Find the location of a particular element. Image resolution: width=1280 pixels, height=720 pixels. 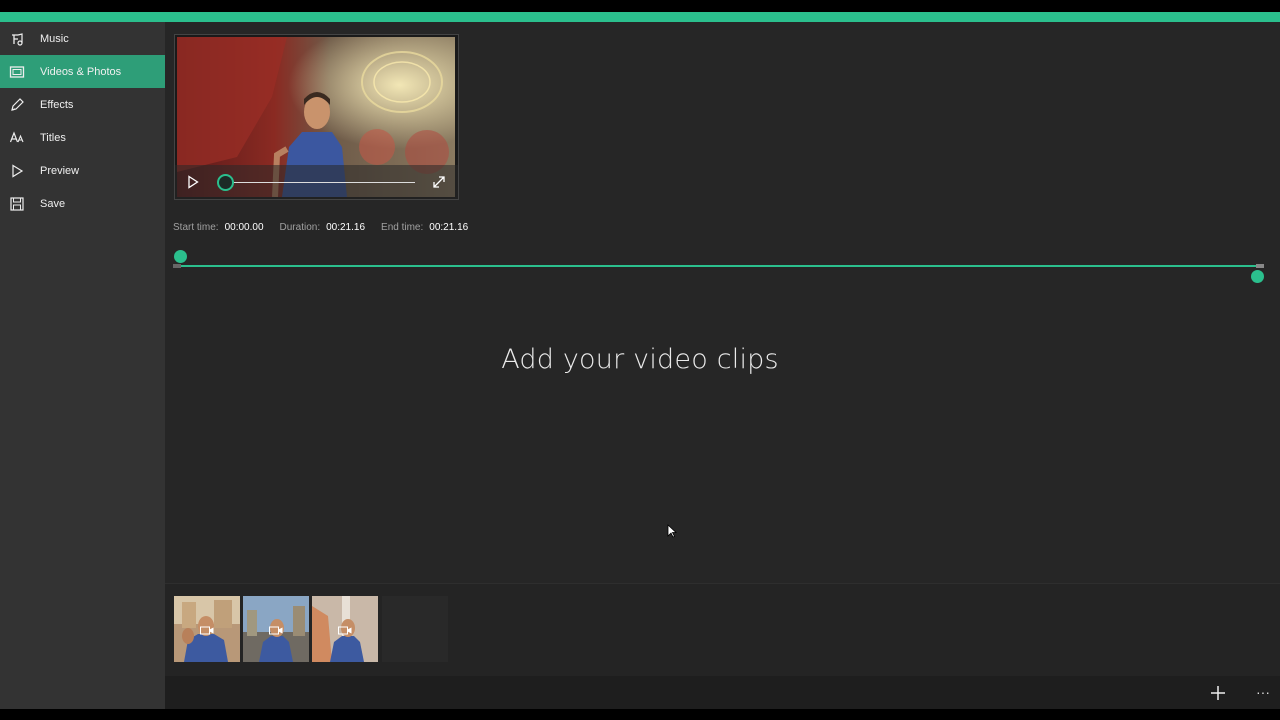

scrub-track is located at coordinates (320, 182).